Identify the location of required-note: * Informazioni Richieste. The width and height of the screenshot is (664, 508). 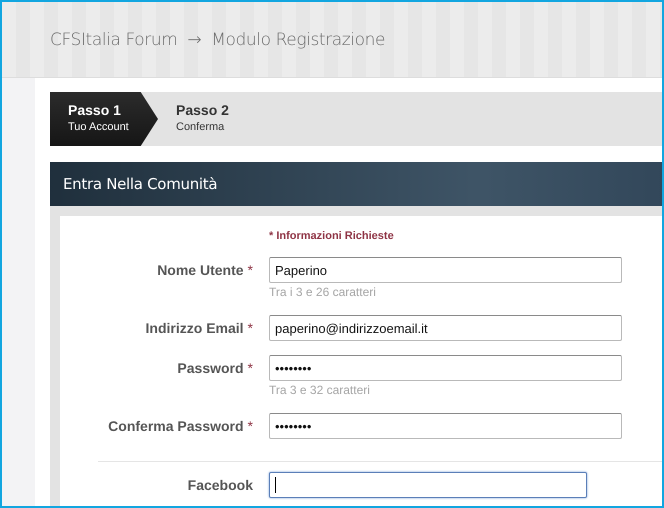
(332, 236).